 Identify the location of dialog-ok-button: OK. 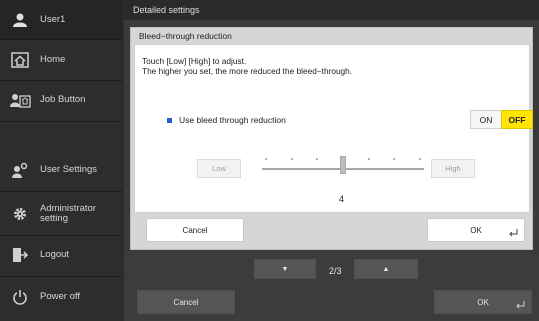
(476, 230).